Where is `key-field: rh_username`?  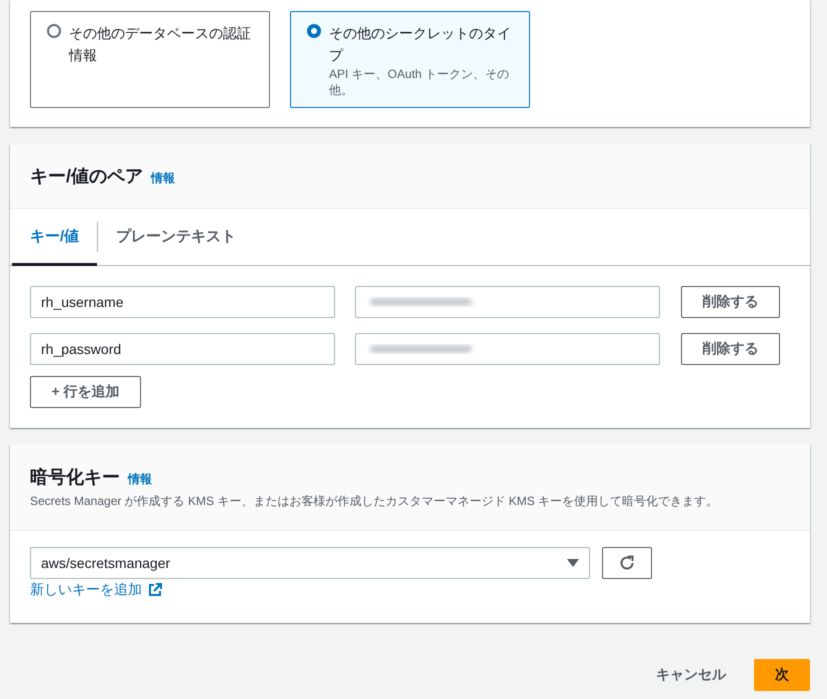
key-field: rh_username is located at coordinates (182, 302).